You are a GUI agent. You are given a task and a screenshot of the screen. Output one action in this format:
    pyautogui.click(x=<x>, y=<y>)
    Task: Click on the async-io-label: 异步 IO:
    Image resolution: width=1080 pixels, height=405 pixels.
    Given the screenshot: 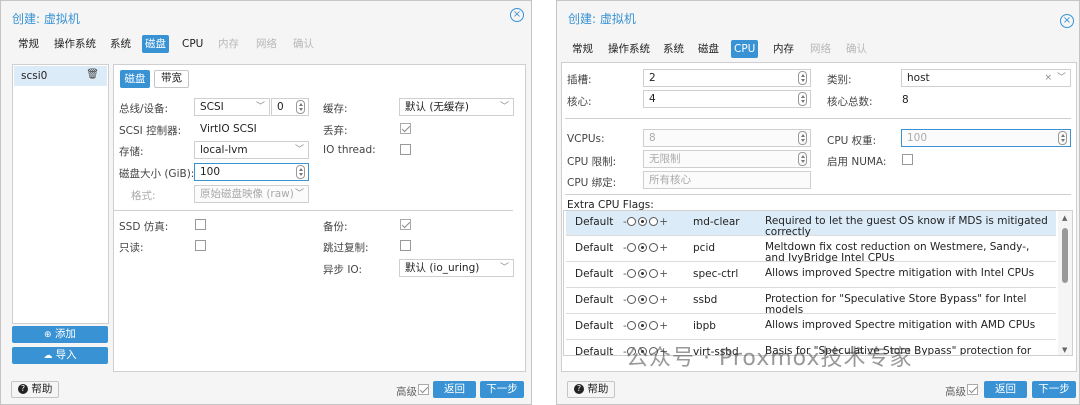 What is the action you would take?
    pyautogui.click(x=343, y=270)
    